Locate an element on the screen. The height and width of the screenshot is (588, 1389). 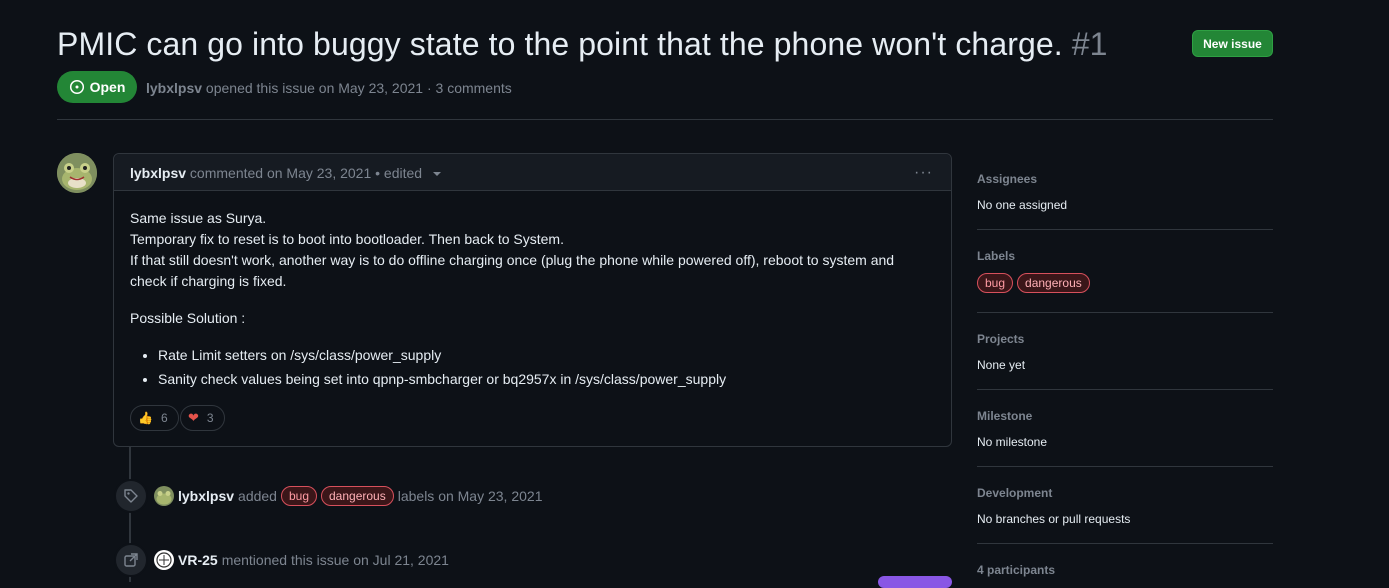
event-action: added is located at coordinates (257, 496).